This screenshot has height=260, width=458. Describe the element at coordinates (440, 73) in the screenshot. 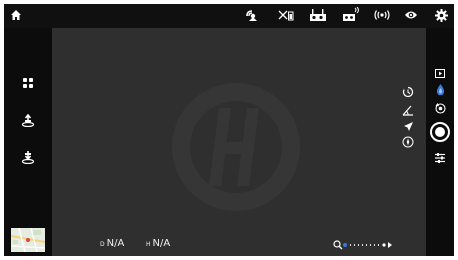

I see `playback-icon` at that location.